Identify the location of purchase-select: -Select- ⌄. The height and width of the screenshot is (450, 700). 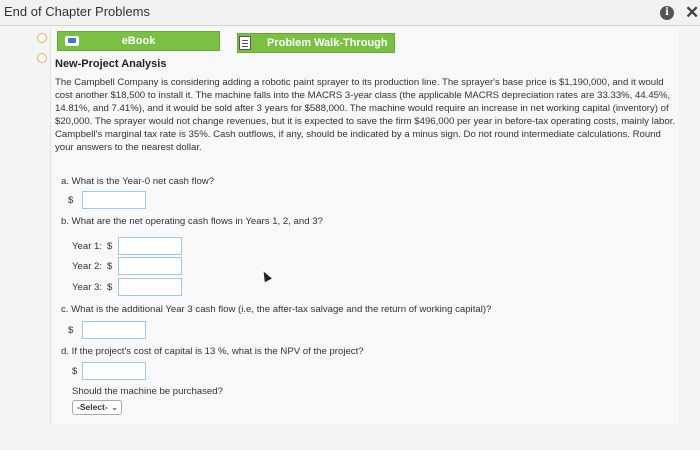
(97, 407).